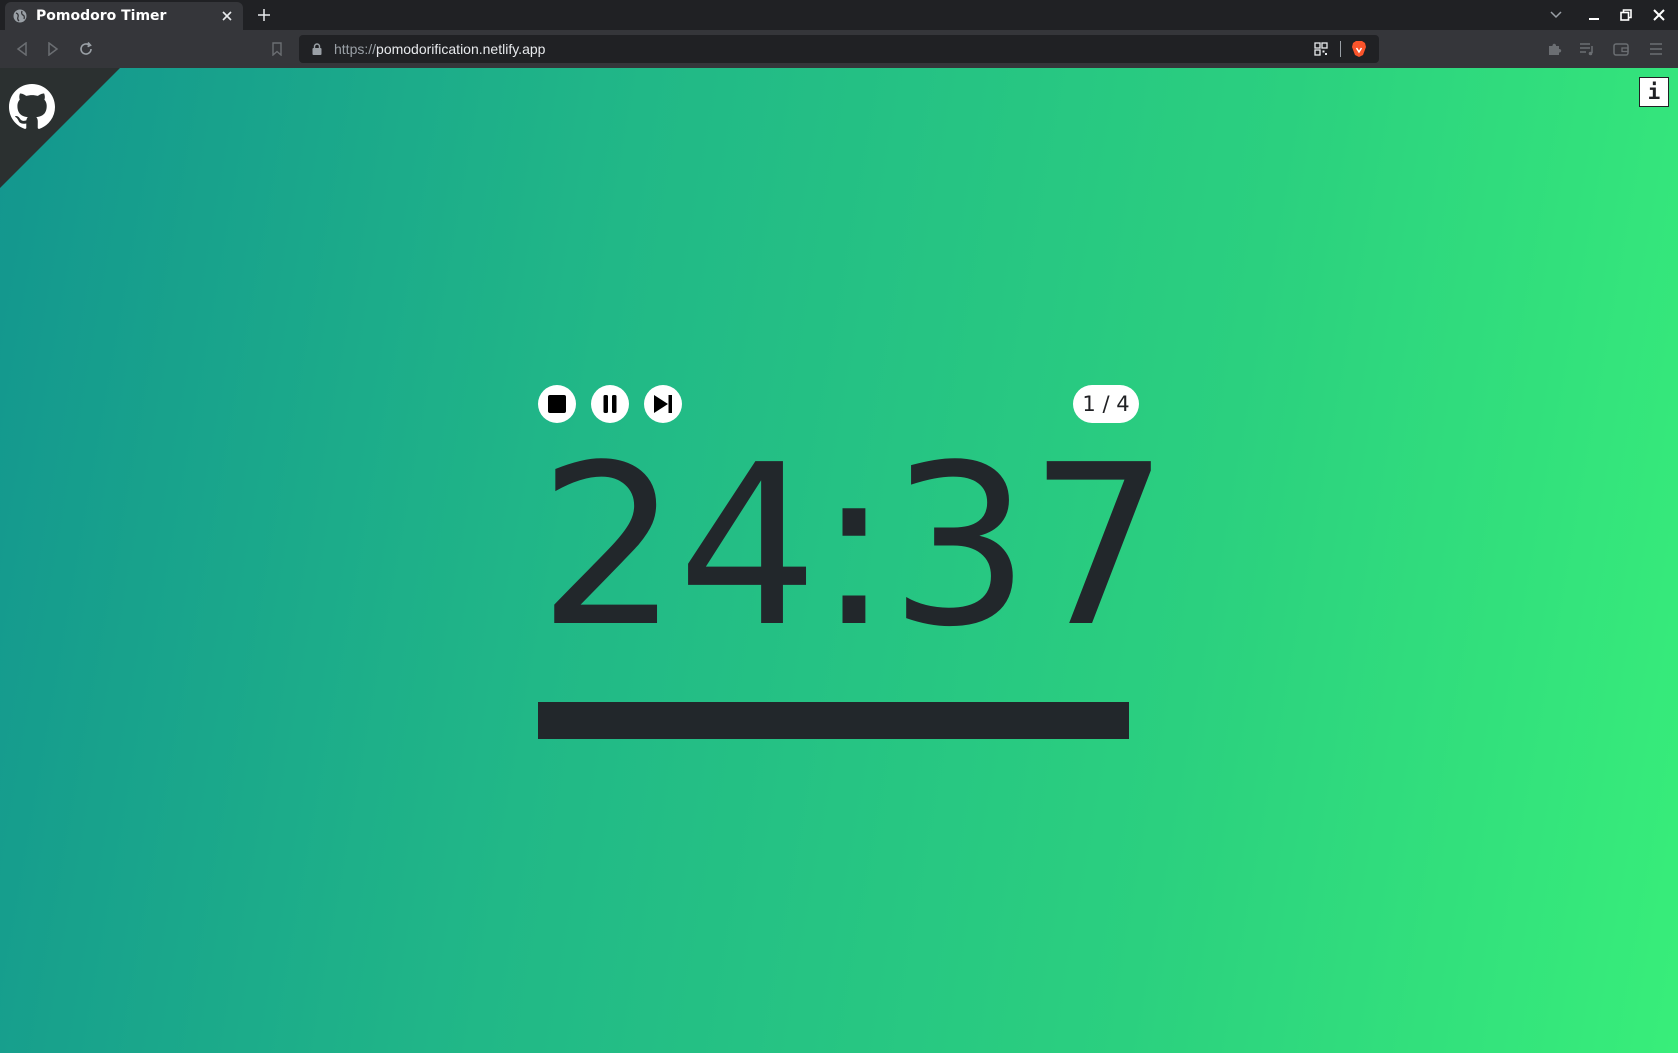 This screenshot has width=1678, height=1053. I want to click on url-host: pomodorification.netlify.app, so click(461, 49).